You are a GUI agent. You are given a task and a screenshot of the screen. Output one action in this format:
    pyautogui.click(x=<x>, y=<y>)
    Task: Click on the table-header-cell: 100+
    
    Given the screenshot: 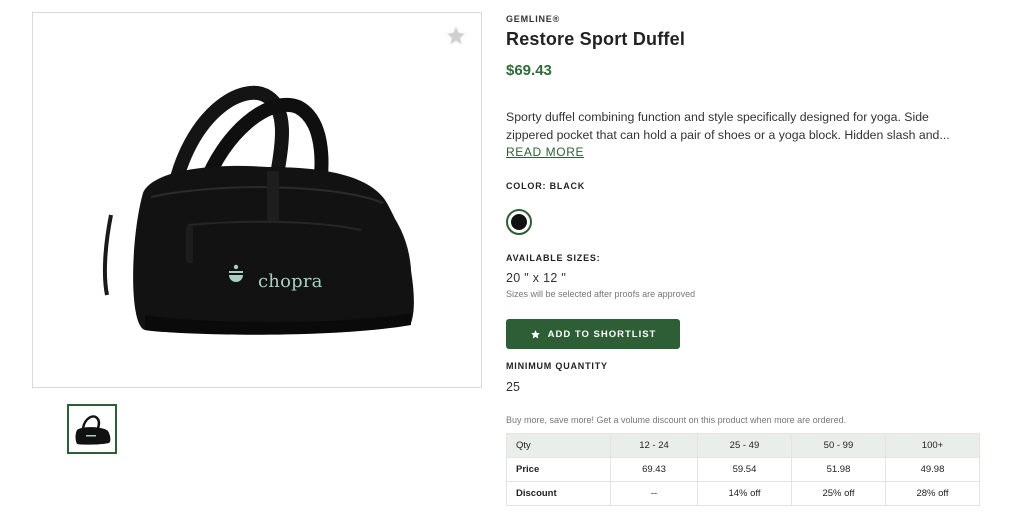 What is the action you would take?
    pyautogui.click(x=932, y=445)
    